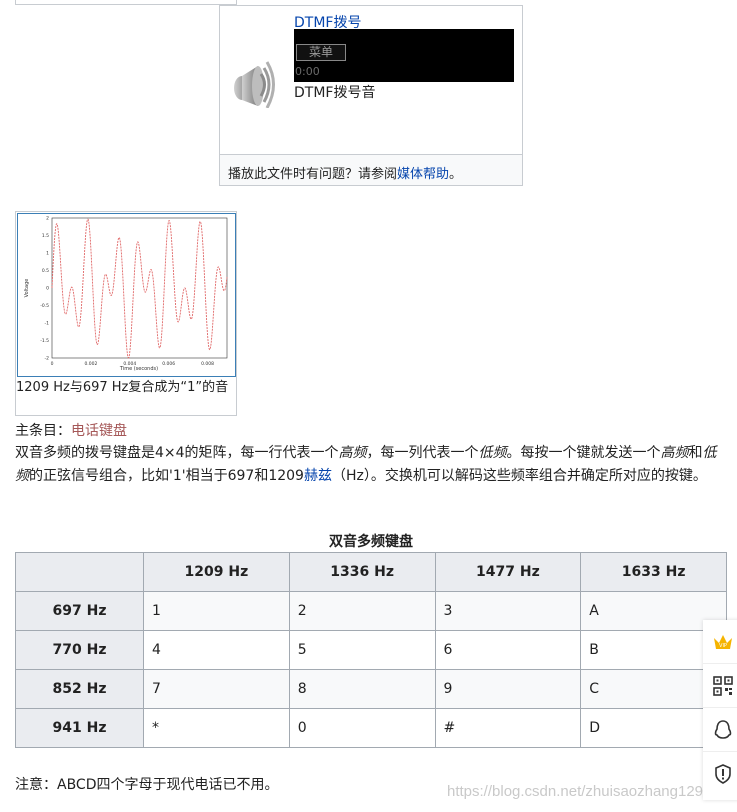  Describe the element at coordinates (307, 71) in the screenshot. I see `player-time: 0:00` at that location.